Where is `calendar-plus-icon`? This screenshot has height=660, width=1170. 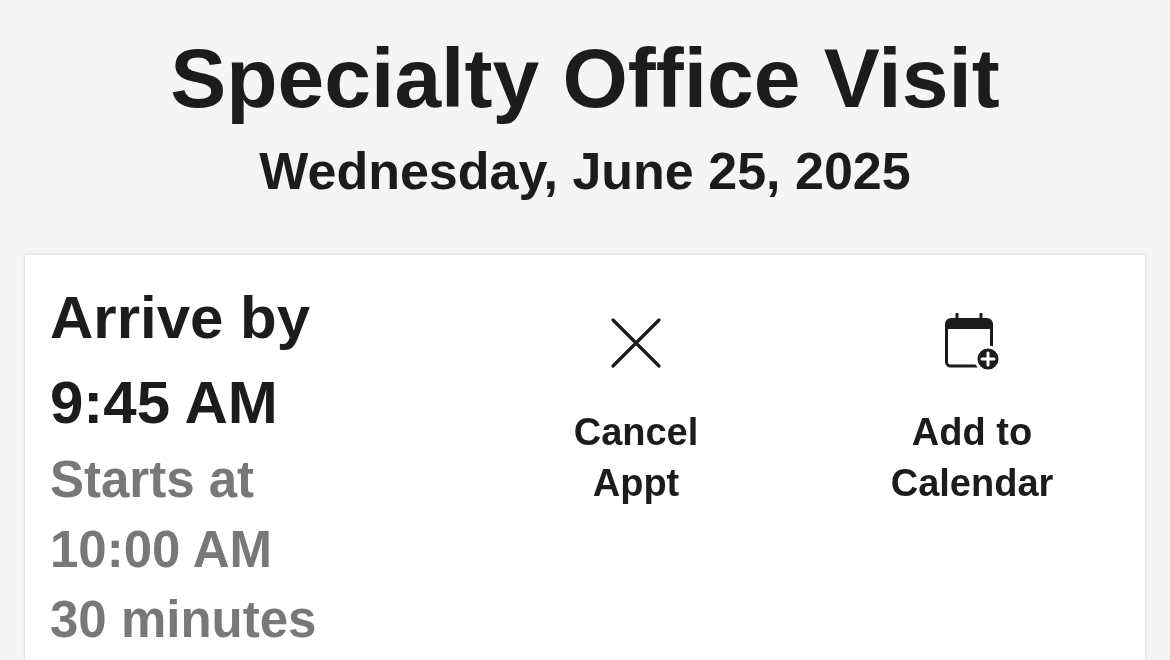
calendar-plus-icon is located at coordinates (972, 343).